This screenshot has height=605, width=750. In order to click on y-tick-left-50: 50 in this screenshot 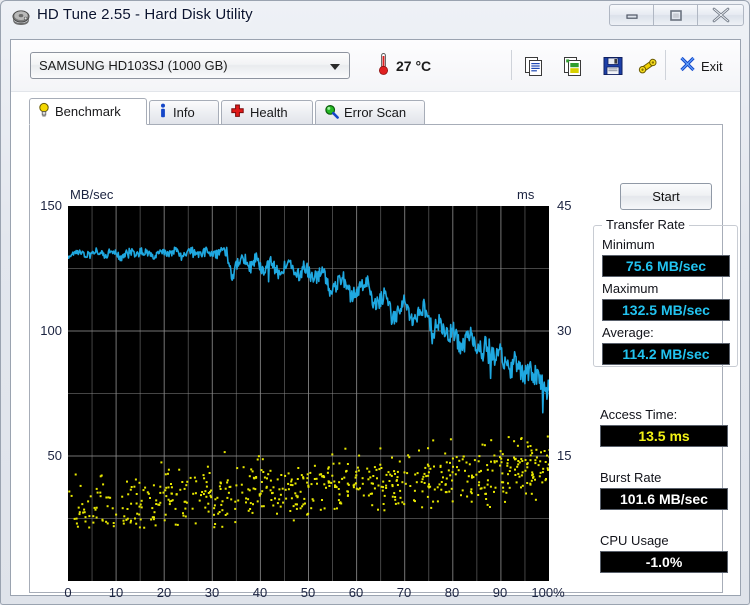, I will do `click(54, 455)`.